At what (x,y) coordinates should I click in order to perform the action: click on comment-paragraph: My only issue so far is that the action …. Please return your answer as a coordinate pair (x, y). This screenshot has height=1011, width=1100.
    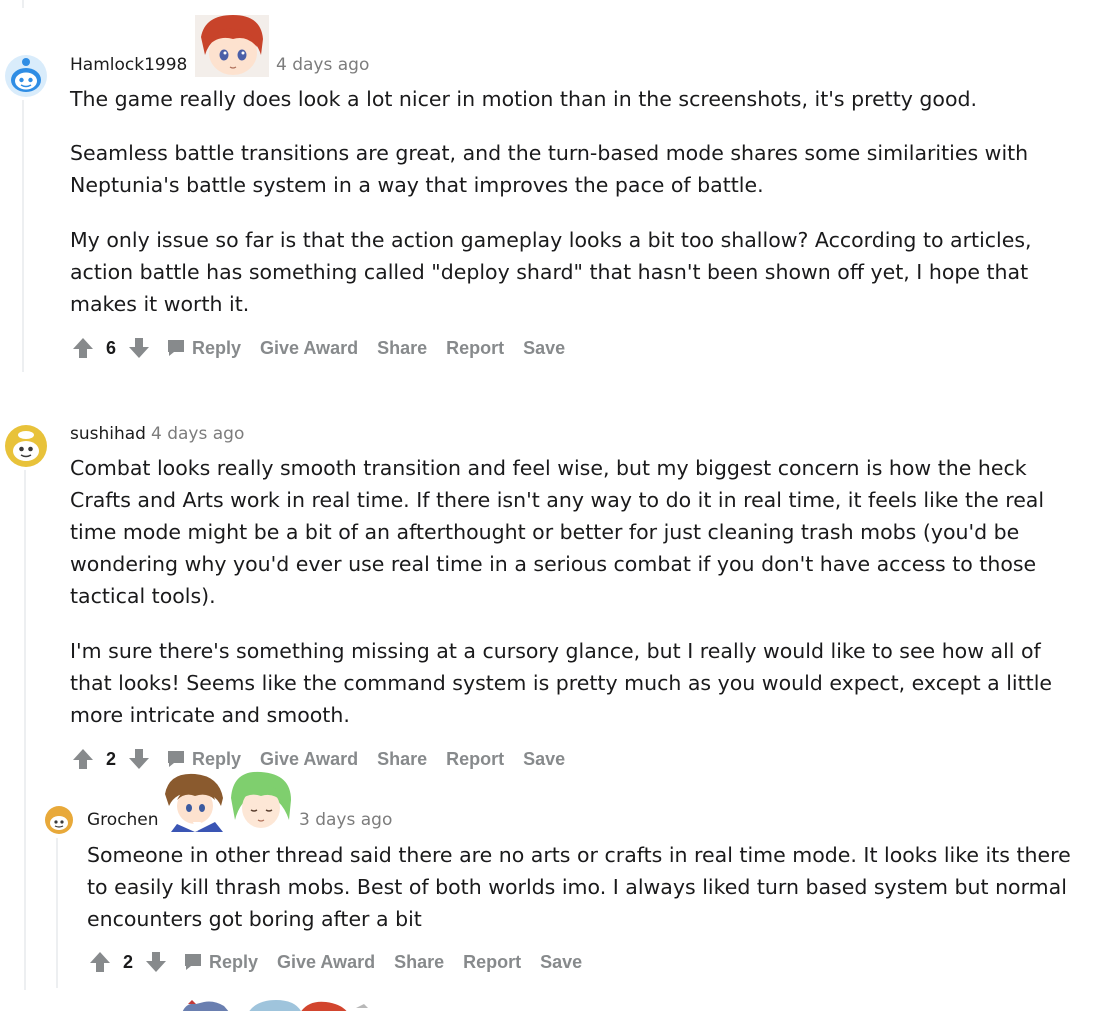
    Looking at the image, I should click on (551, 272).